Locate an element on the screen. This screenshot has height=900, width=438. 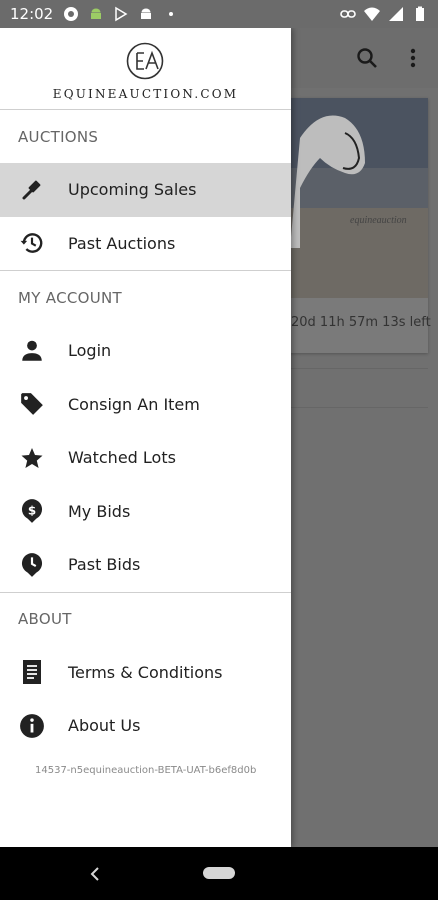
menu-item-upcoming-sales: Upcoming Sales is located at coordinates (145, 190).